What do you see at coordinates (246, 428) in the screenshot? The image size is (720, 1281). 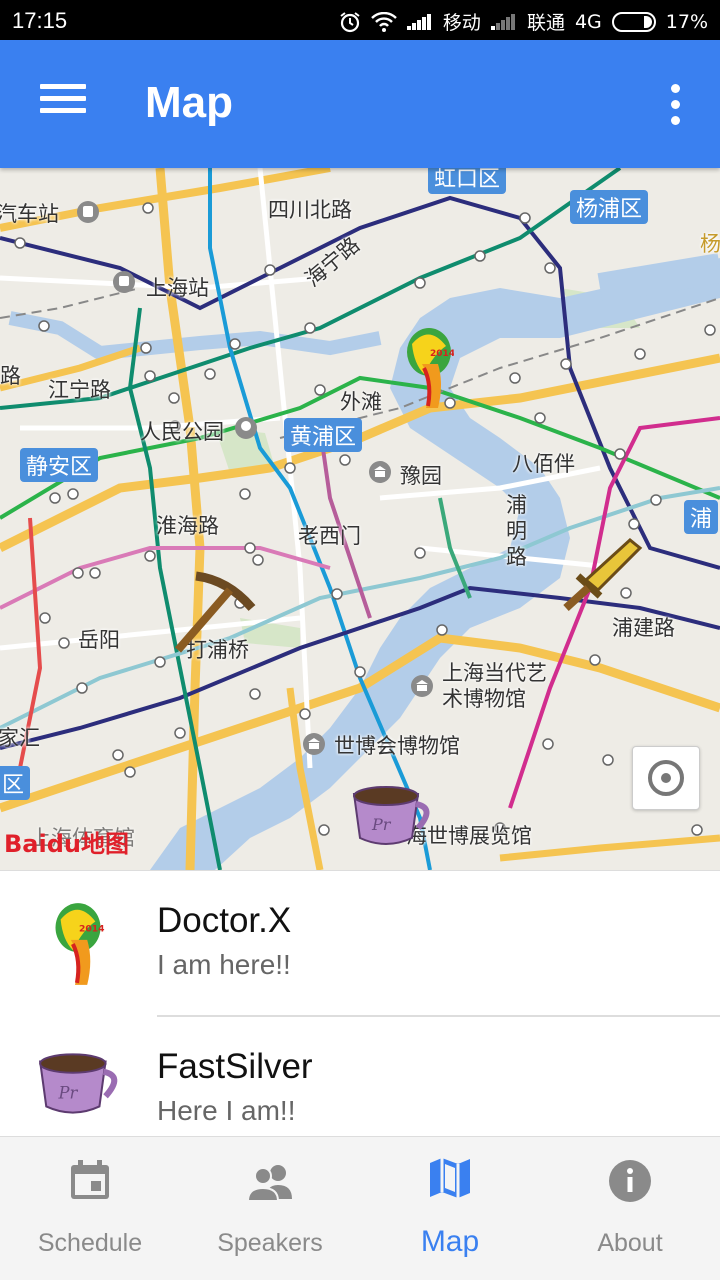 I see `park-icon` at bounding box center [246, 428].